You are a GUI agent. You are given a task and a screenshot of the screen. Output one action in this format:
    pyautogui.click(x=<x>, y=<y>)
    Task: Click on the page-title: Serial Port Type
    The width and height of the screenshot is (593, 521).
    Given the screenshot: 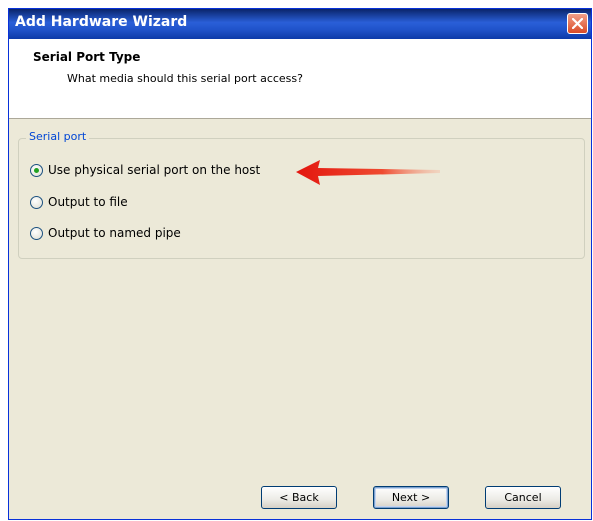 What is the action you would take?
    pyautogui.click(x=87, y=57)
    